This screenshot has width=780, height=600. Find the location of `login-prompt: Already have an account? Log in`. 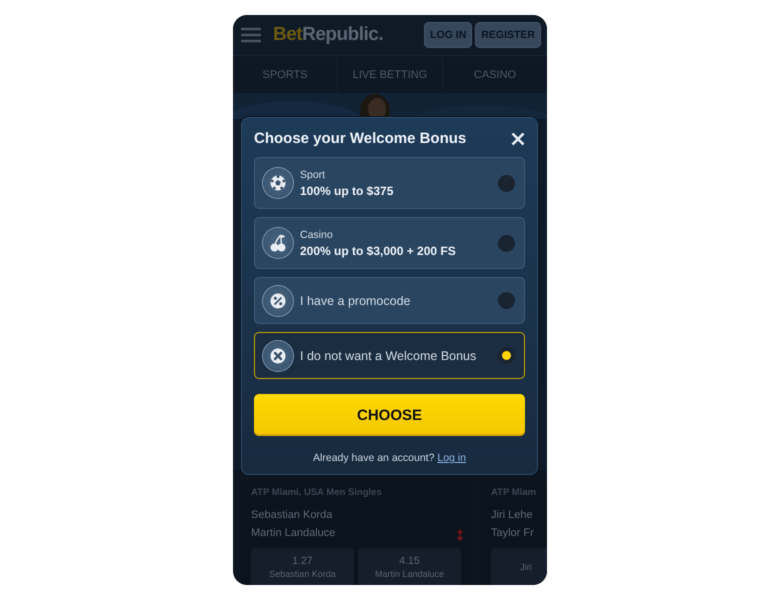

login-prompt: Already have an account? Log in is located at coordinates (389, 458).